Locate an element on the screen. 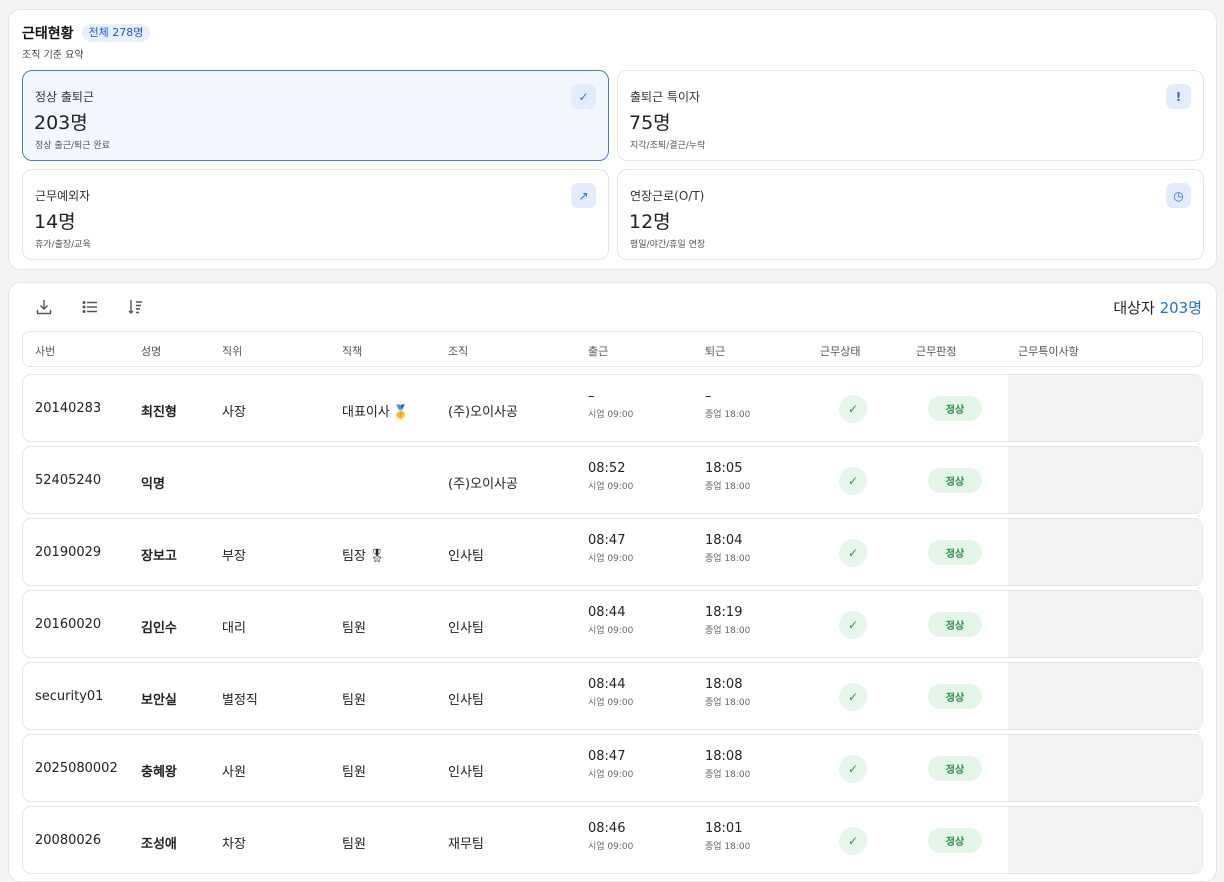  card-work-exemptions: 근무예외자 14명 휴가/출장/교육 ↗ is located at coordinates (315, 214).